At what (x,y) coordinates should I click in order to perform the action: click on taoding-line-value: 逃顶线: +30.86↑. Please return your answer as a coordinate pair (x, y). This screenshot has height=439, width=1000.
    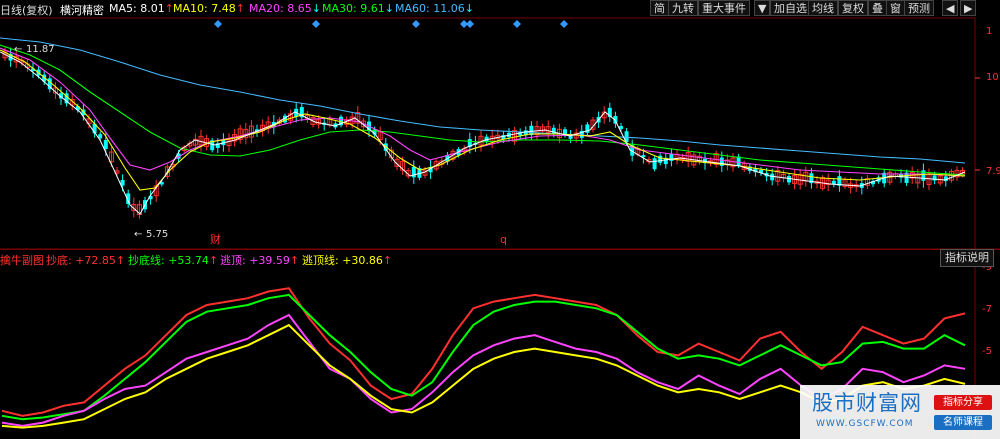
    Looking at the image, I should click on (347, 260).